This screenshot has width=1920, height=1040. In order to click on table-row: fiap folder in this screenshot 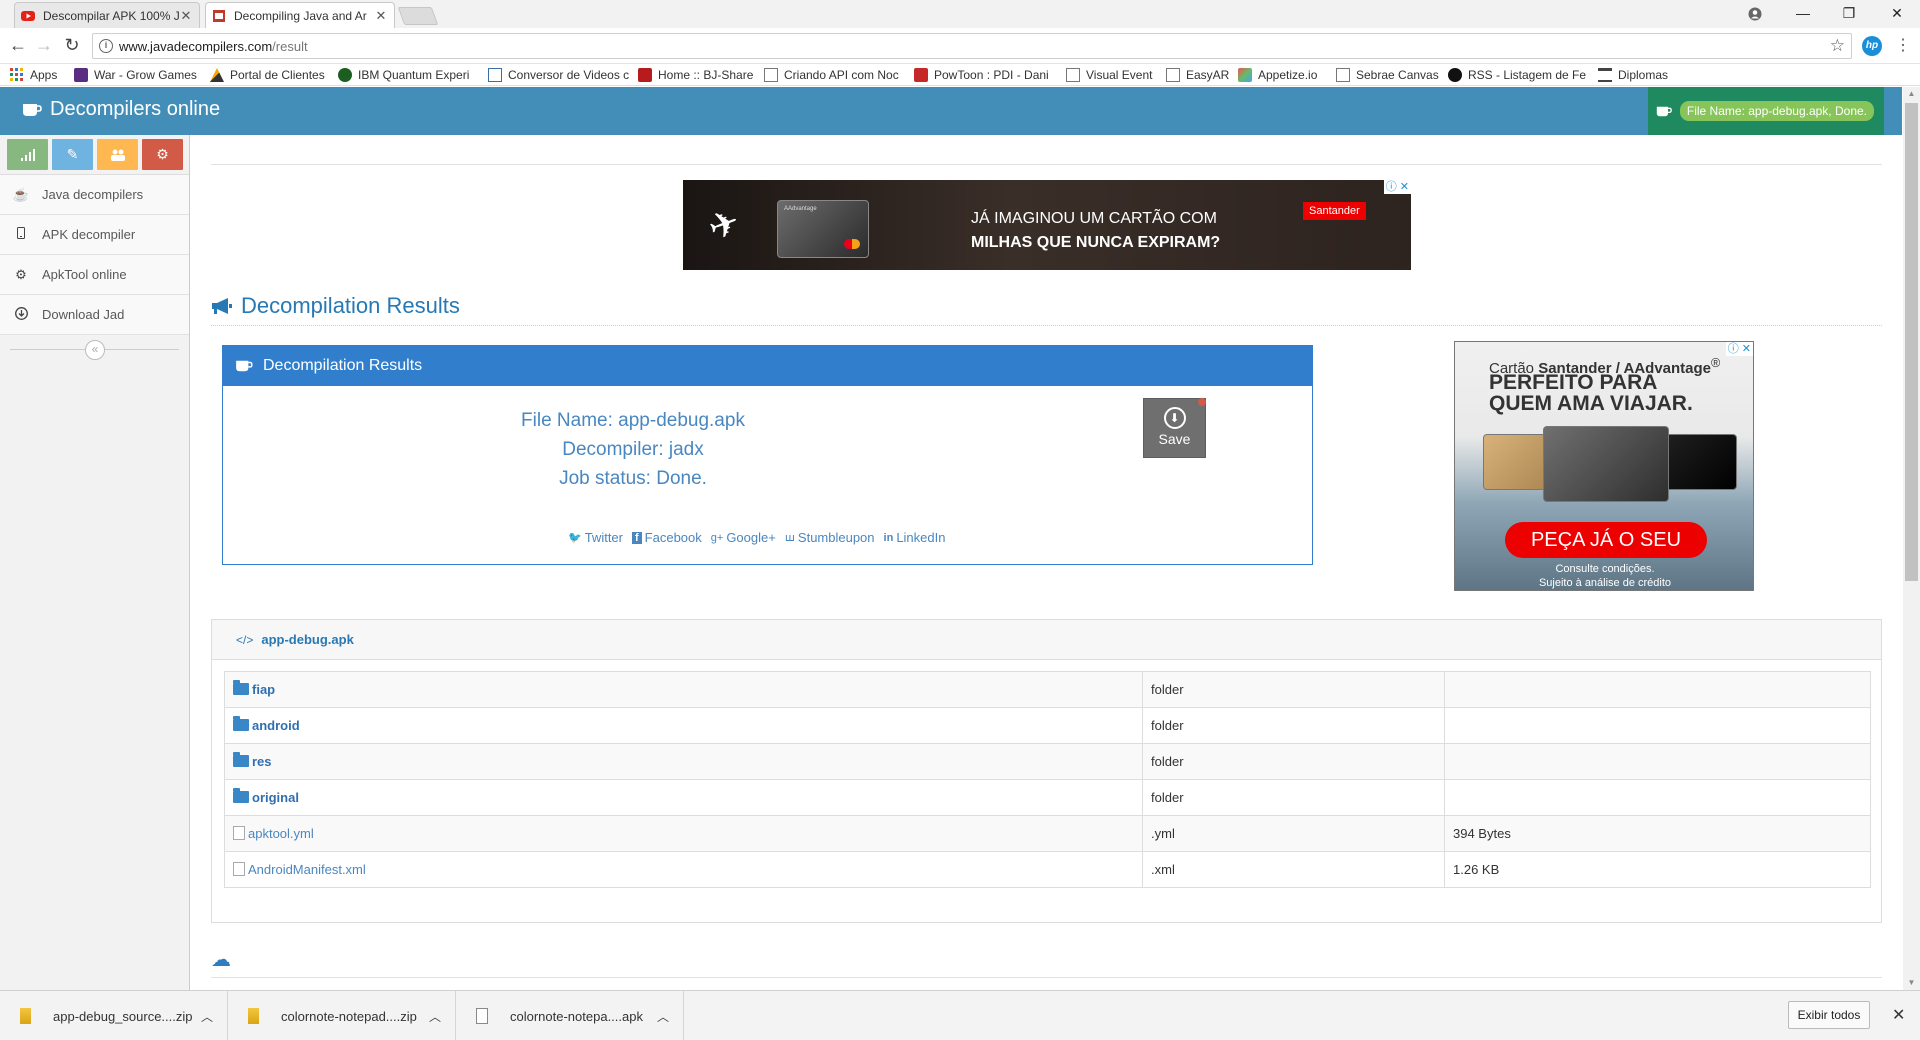, I will do `click(1047, 689)`.